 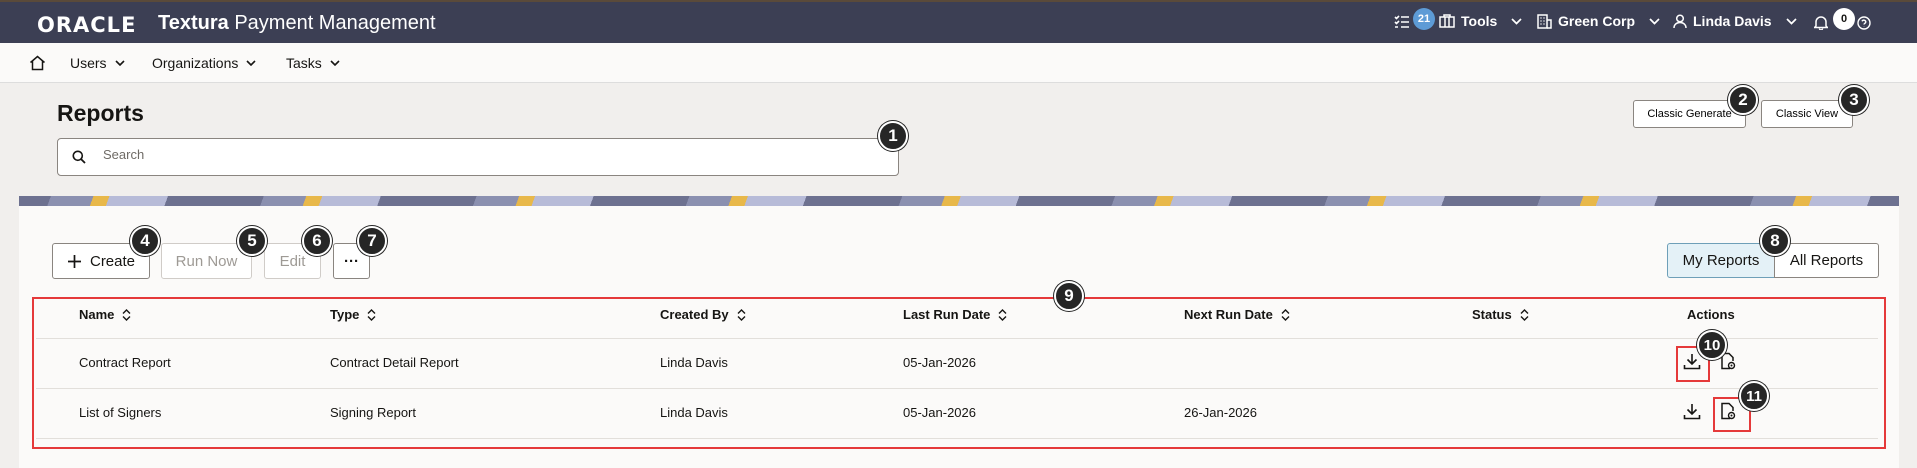 What do you see at coordinates (88, 63) in the screenshot?
I see `nav-users-label: Users` at bounding box center [88, 63].